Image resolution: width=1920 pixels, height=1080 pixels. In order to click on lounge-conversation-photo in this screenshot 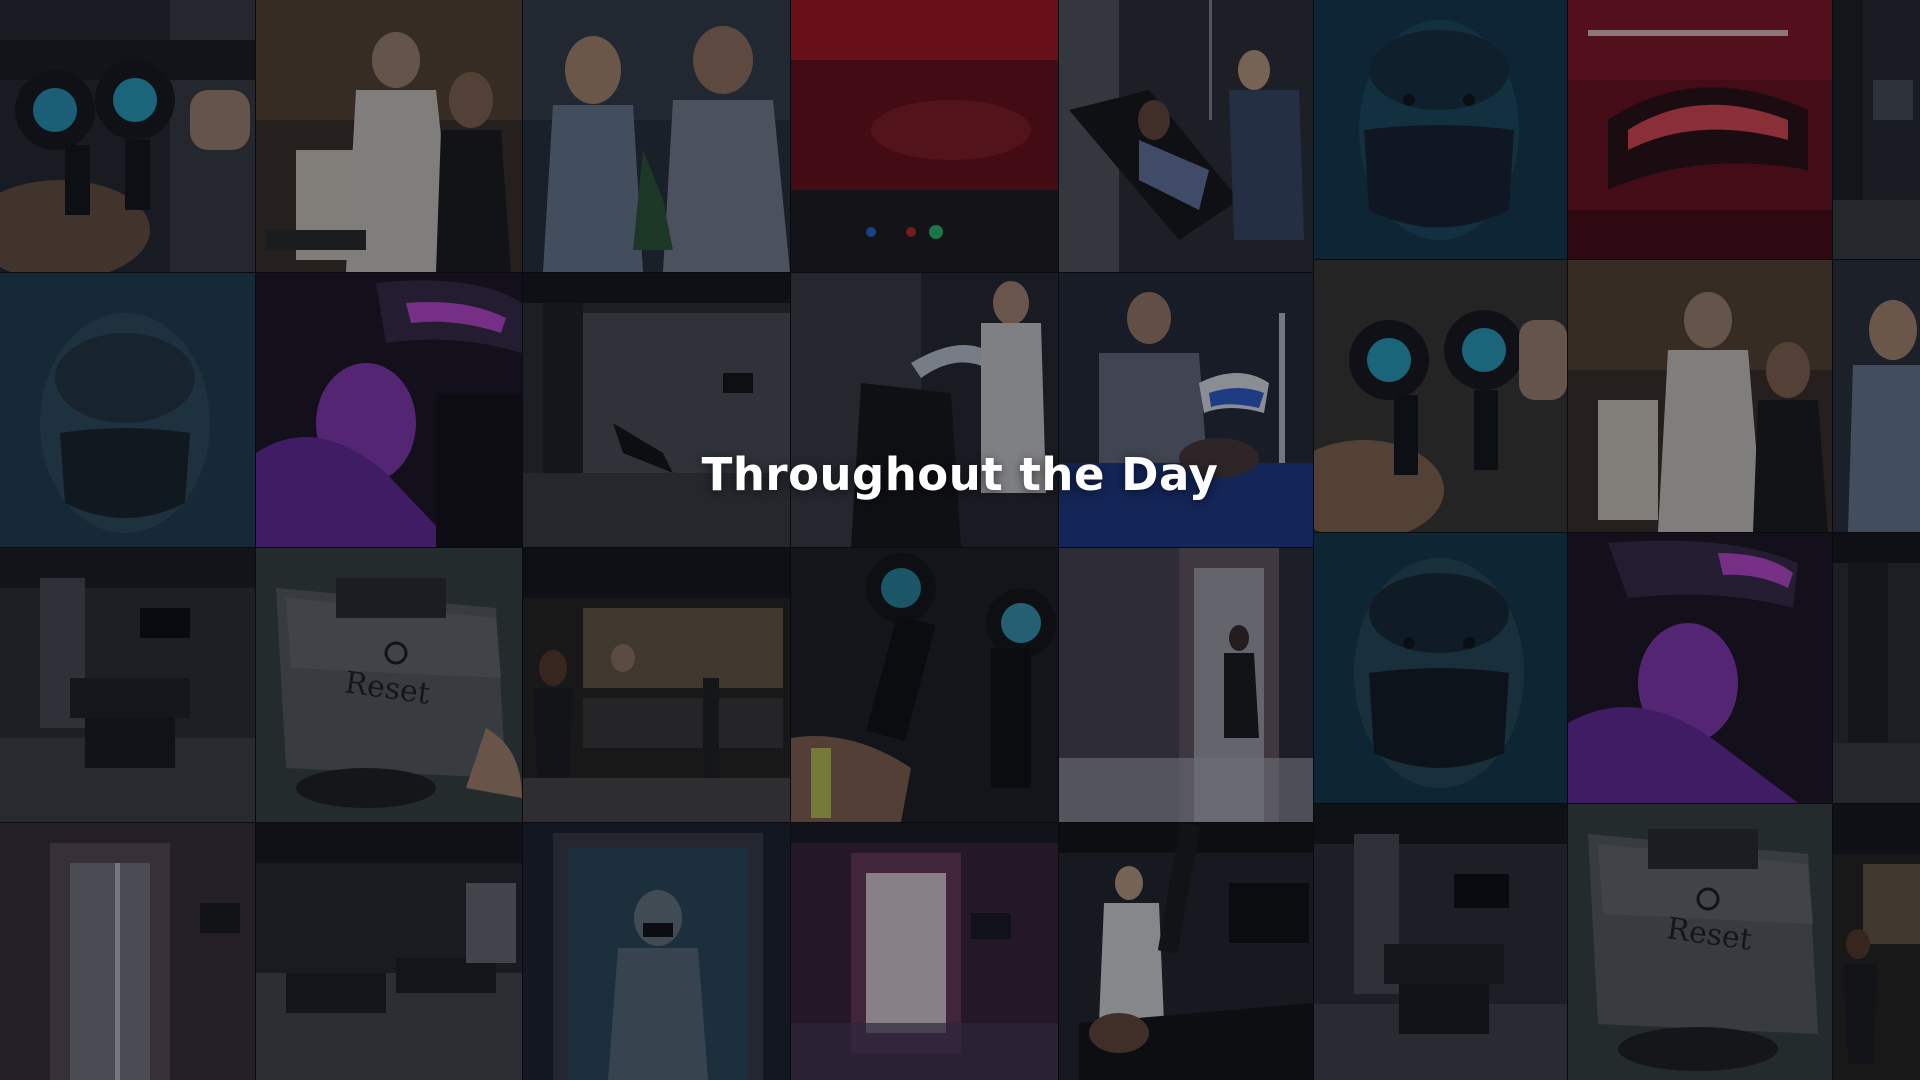, I will do `click(656, 136)`.